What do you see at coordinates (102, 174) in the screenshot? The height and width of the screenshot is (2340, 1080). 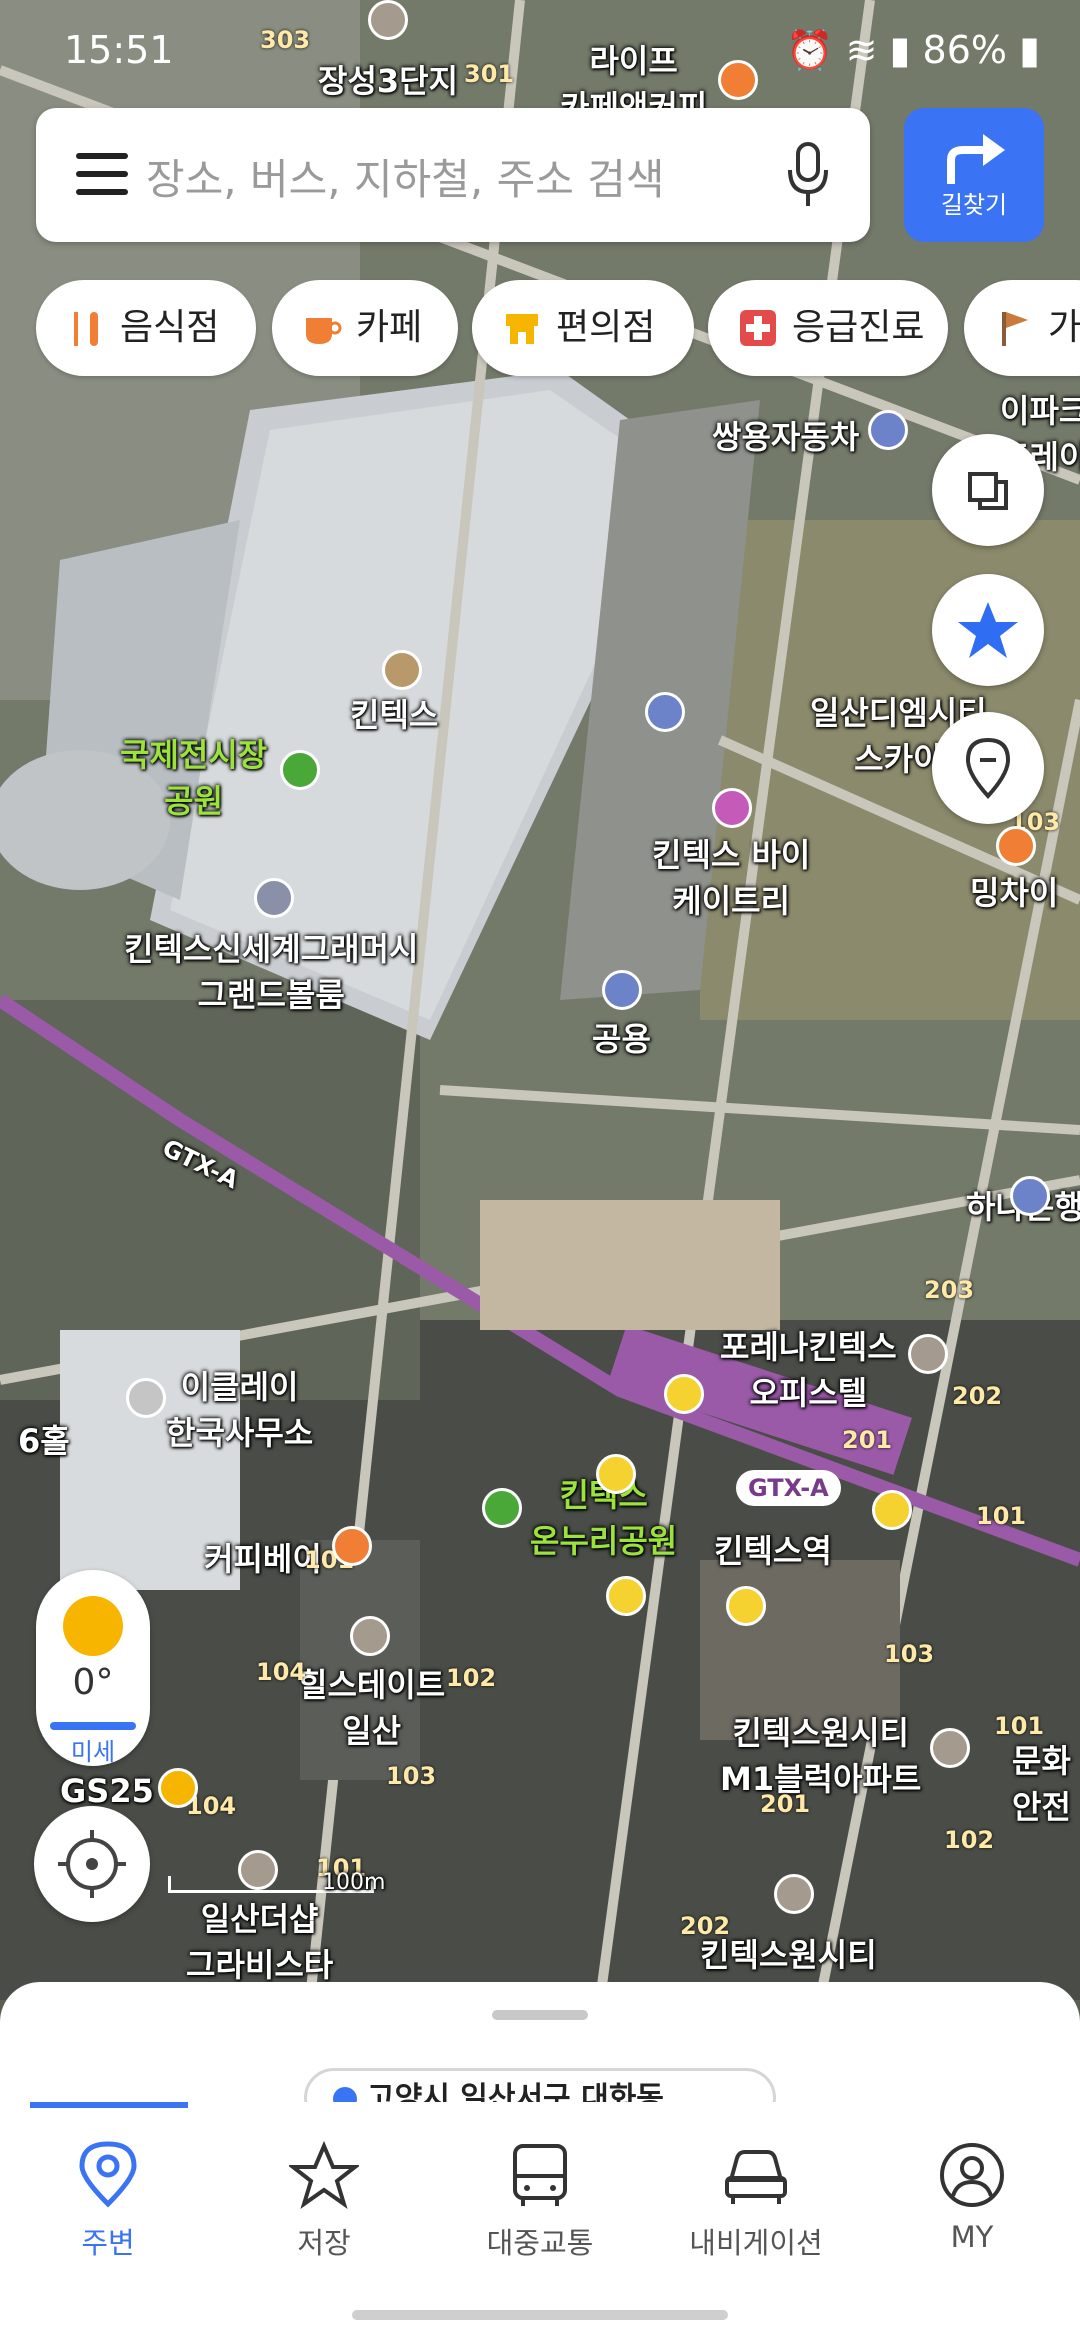 I see `menu-icon` at bounding box center [102, 174].